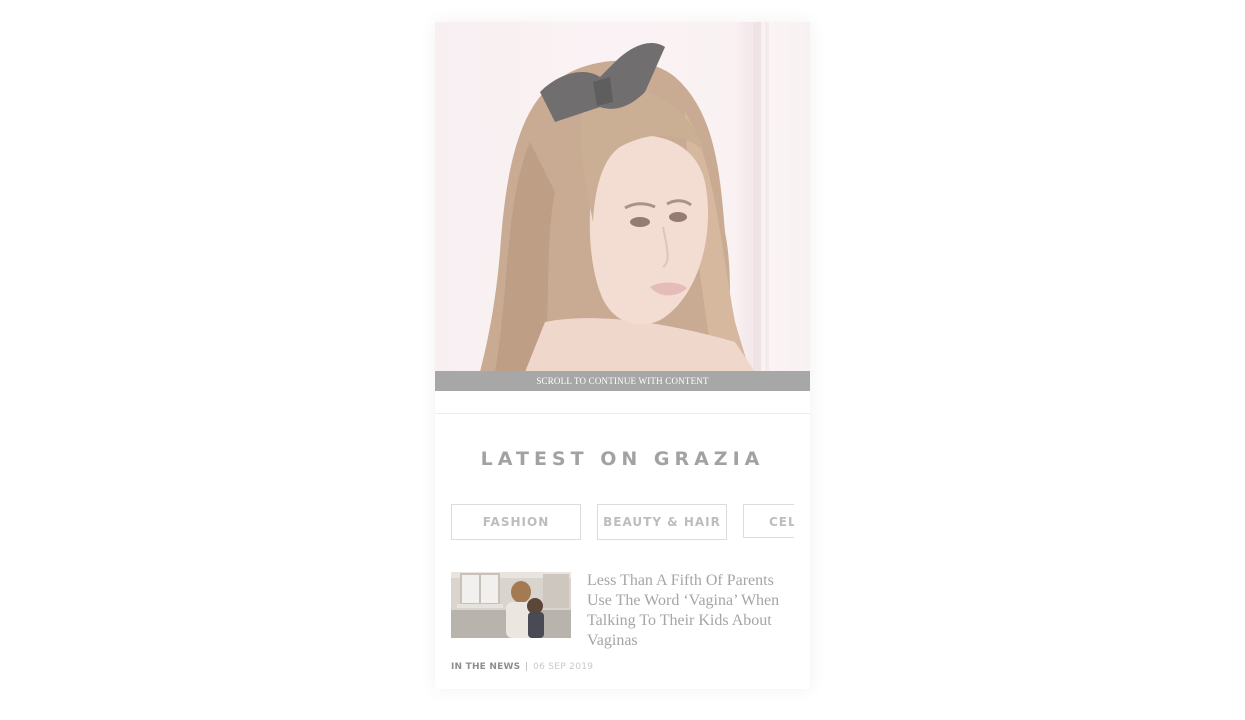 This screenshot has height=720, width=1245. Describe the element at coordinates (768, 521) in the screenshot. I see `tab-celebrity: CEL` at that location.